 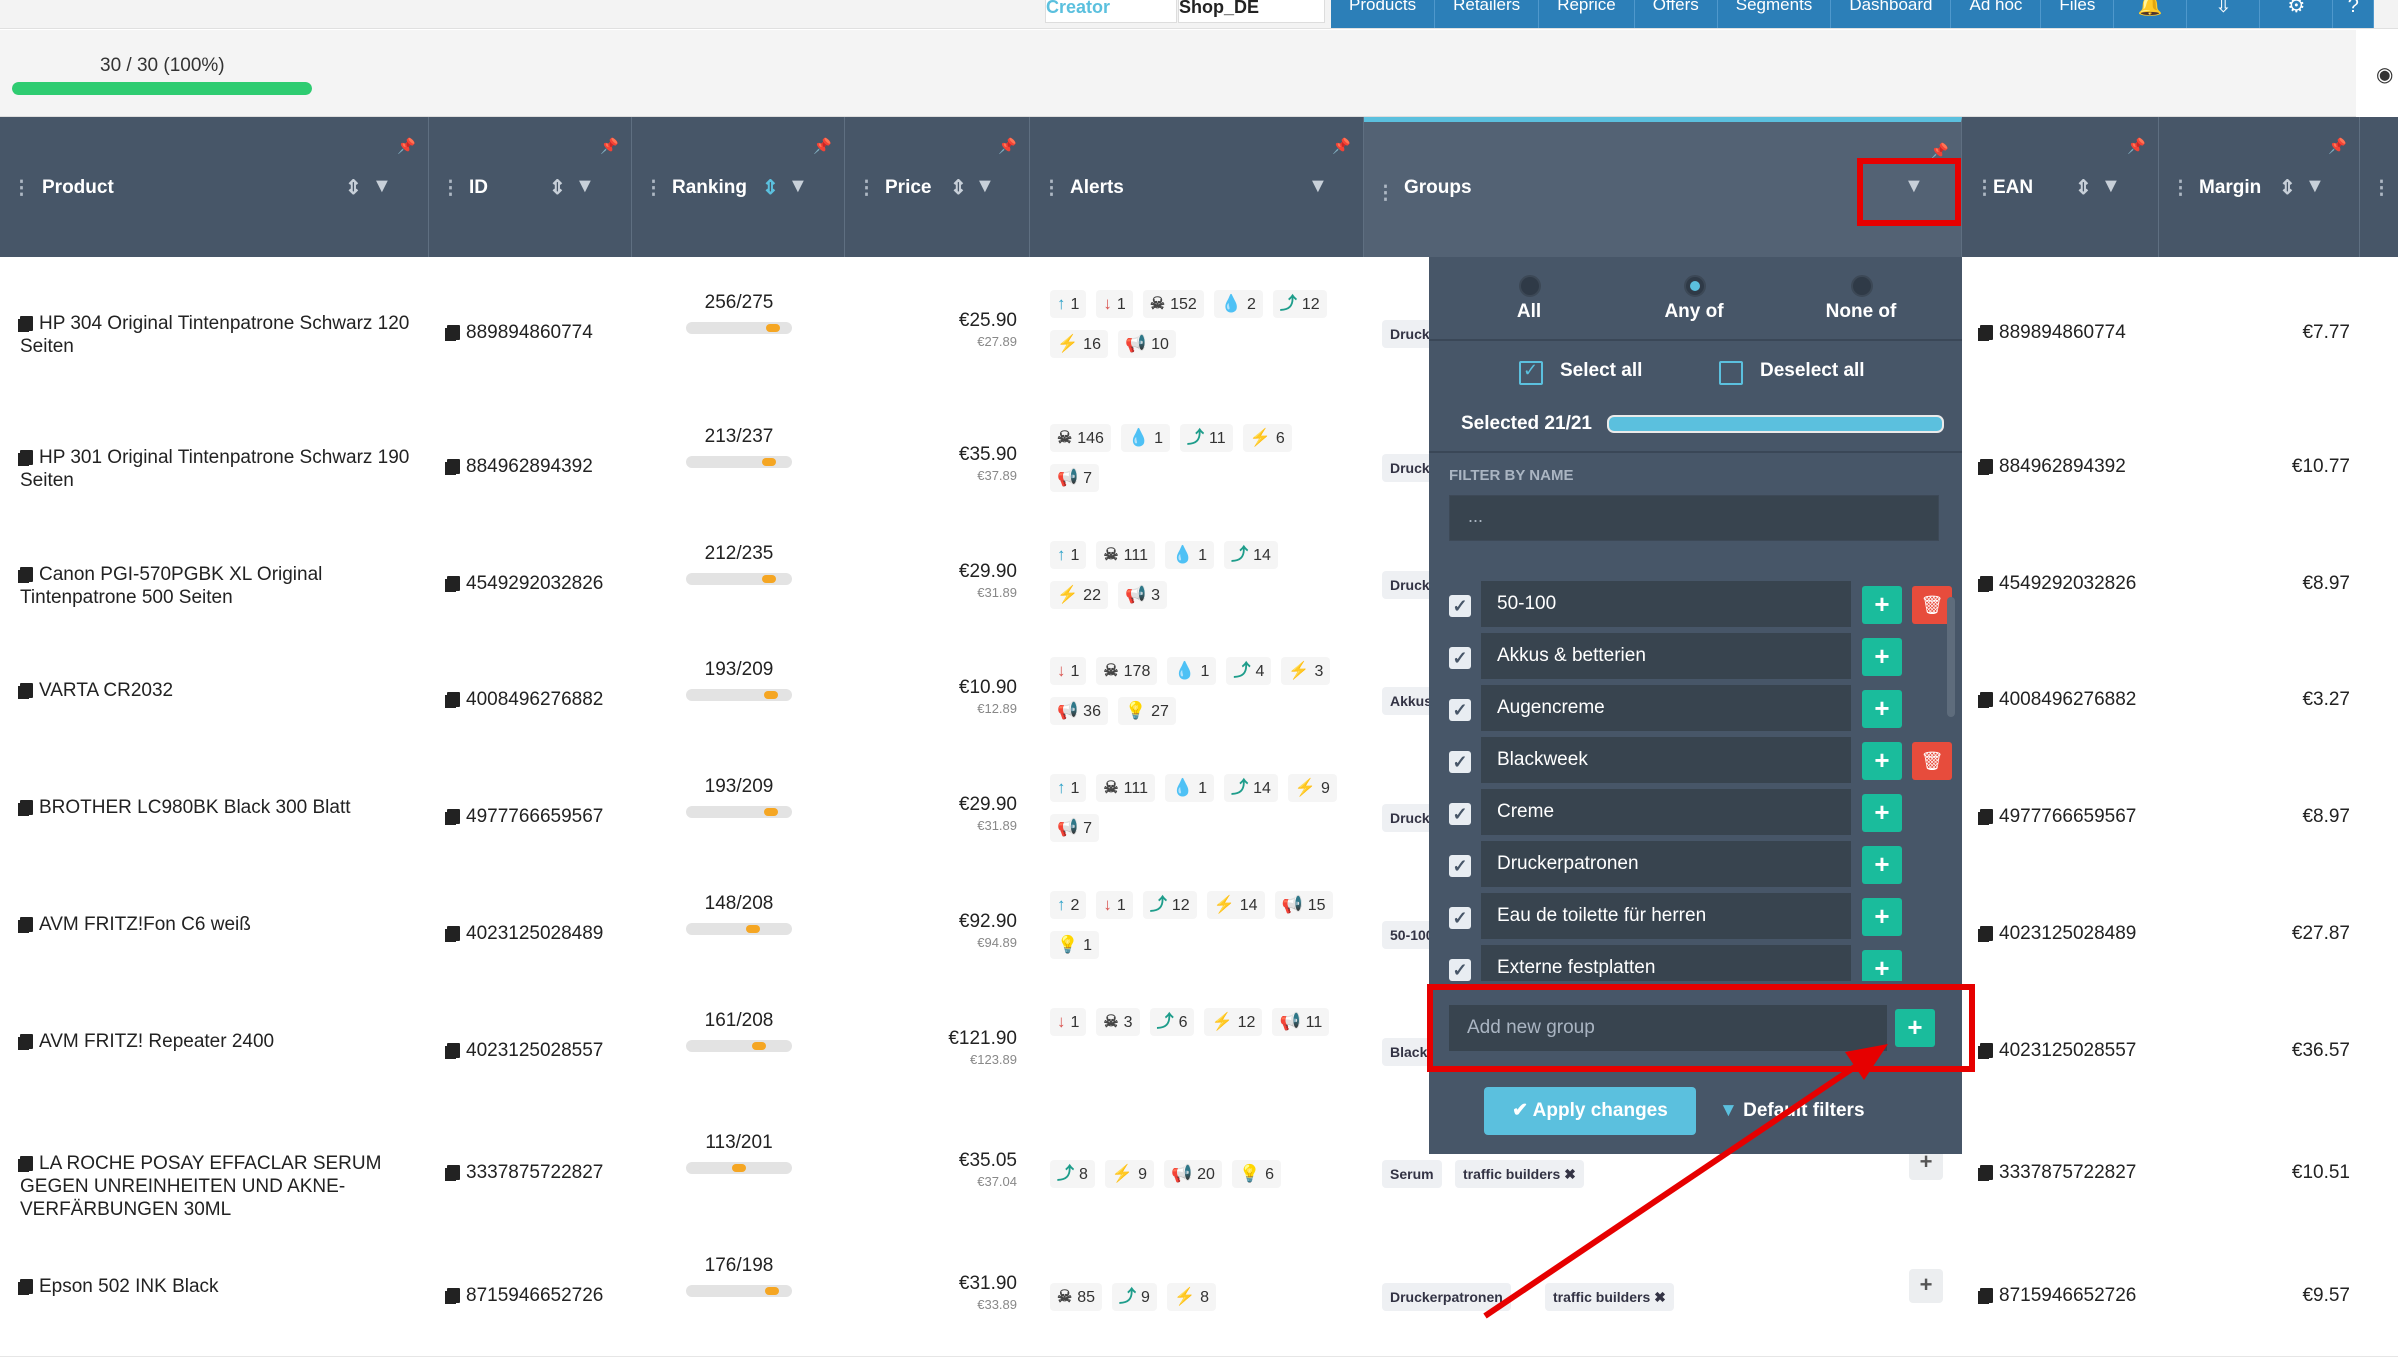 I want to click on annotation-arrow, so click(x=1685, y=1181).